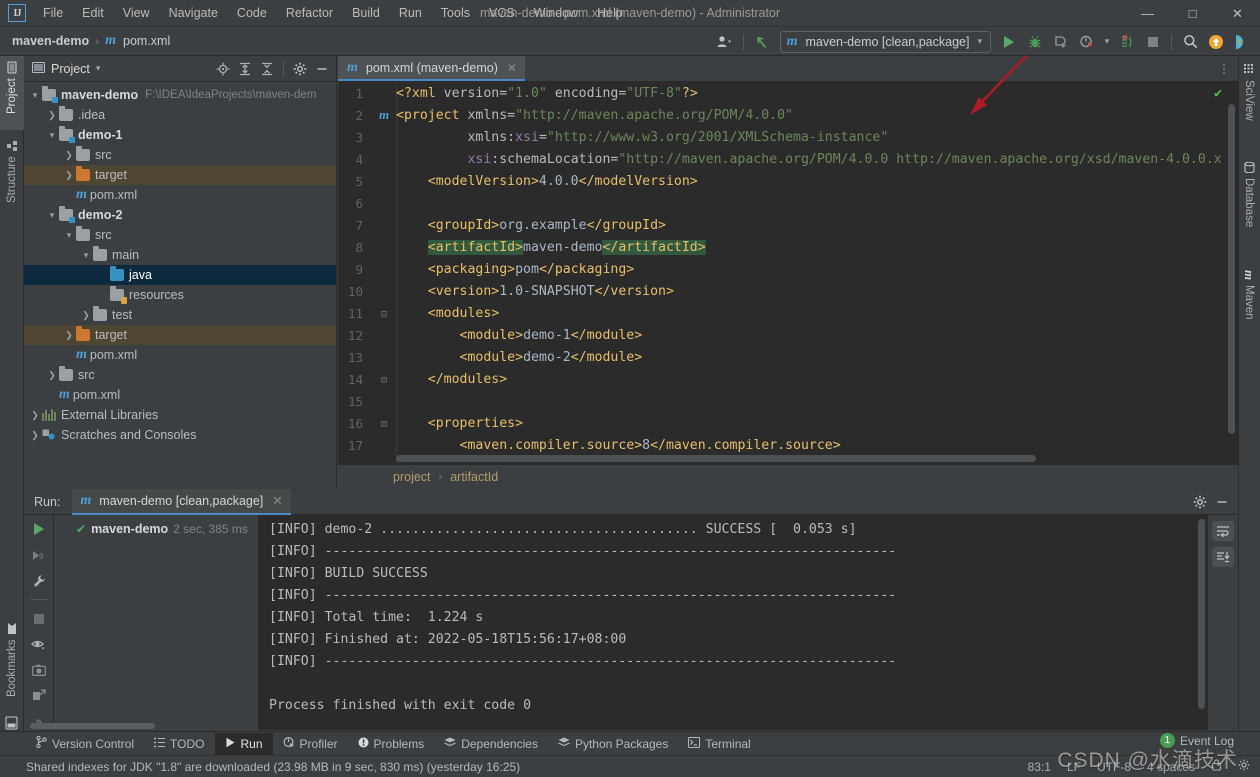  Describe the element at coordinates (39, 696) in the screenshot. I see `export-icon` at that location.